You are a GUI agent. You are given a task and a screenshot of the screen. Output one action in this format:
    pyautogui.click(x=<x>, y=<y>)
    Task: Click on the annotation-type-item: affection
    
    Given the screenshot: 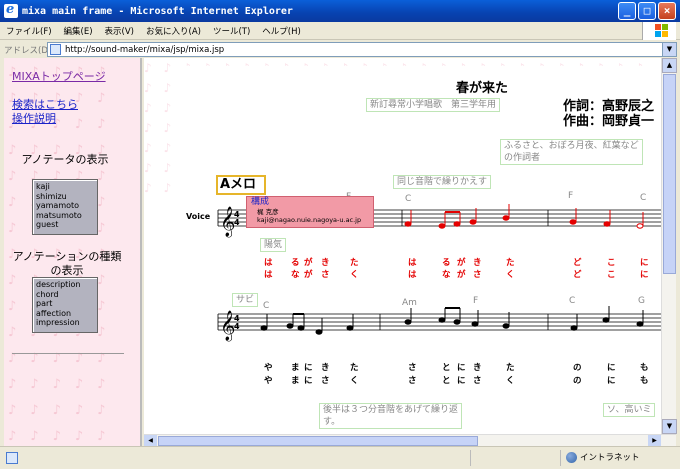 What is the action you would take?
    pyautogui.click(x=65, y=314)
    